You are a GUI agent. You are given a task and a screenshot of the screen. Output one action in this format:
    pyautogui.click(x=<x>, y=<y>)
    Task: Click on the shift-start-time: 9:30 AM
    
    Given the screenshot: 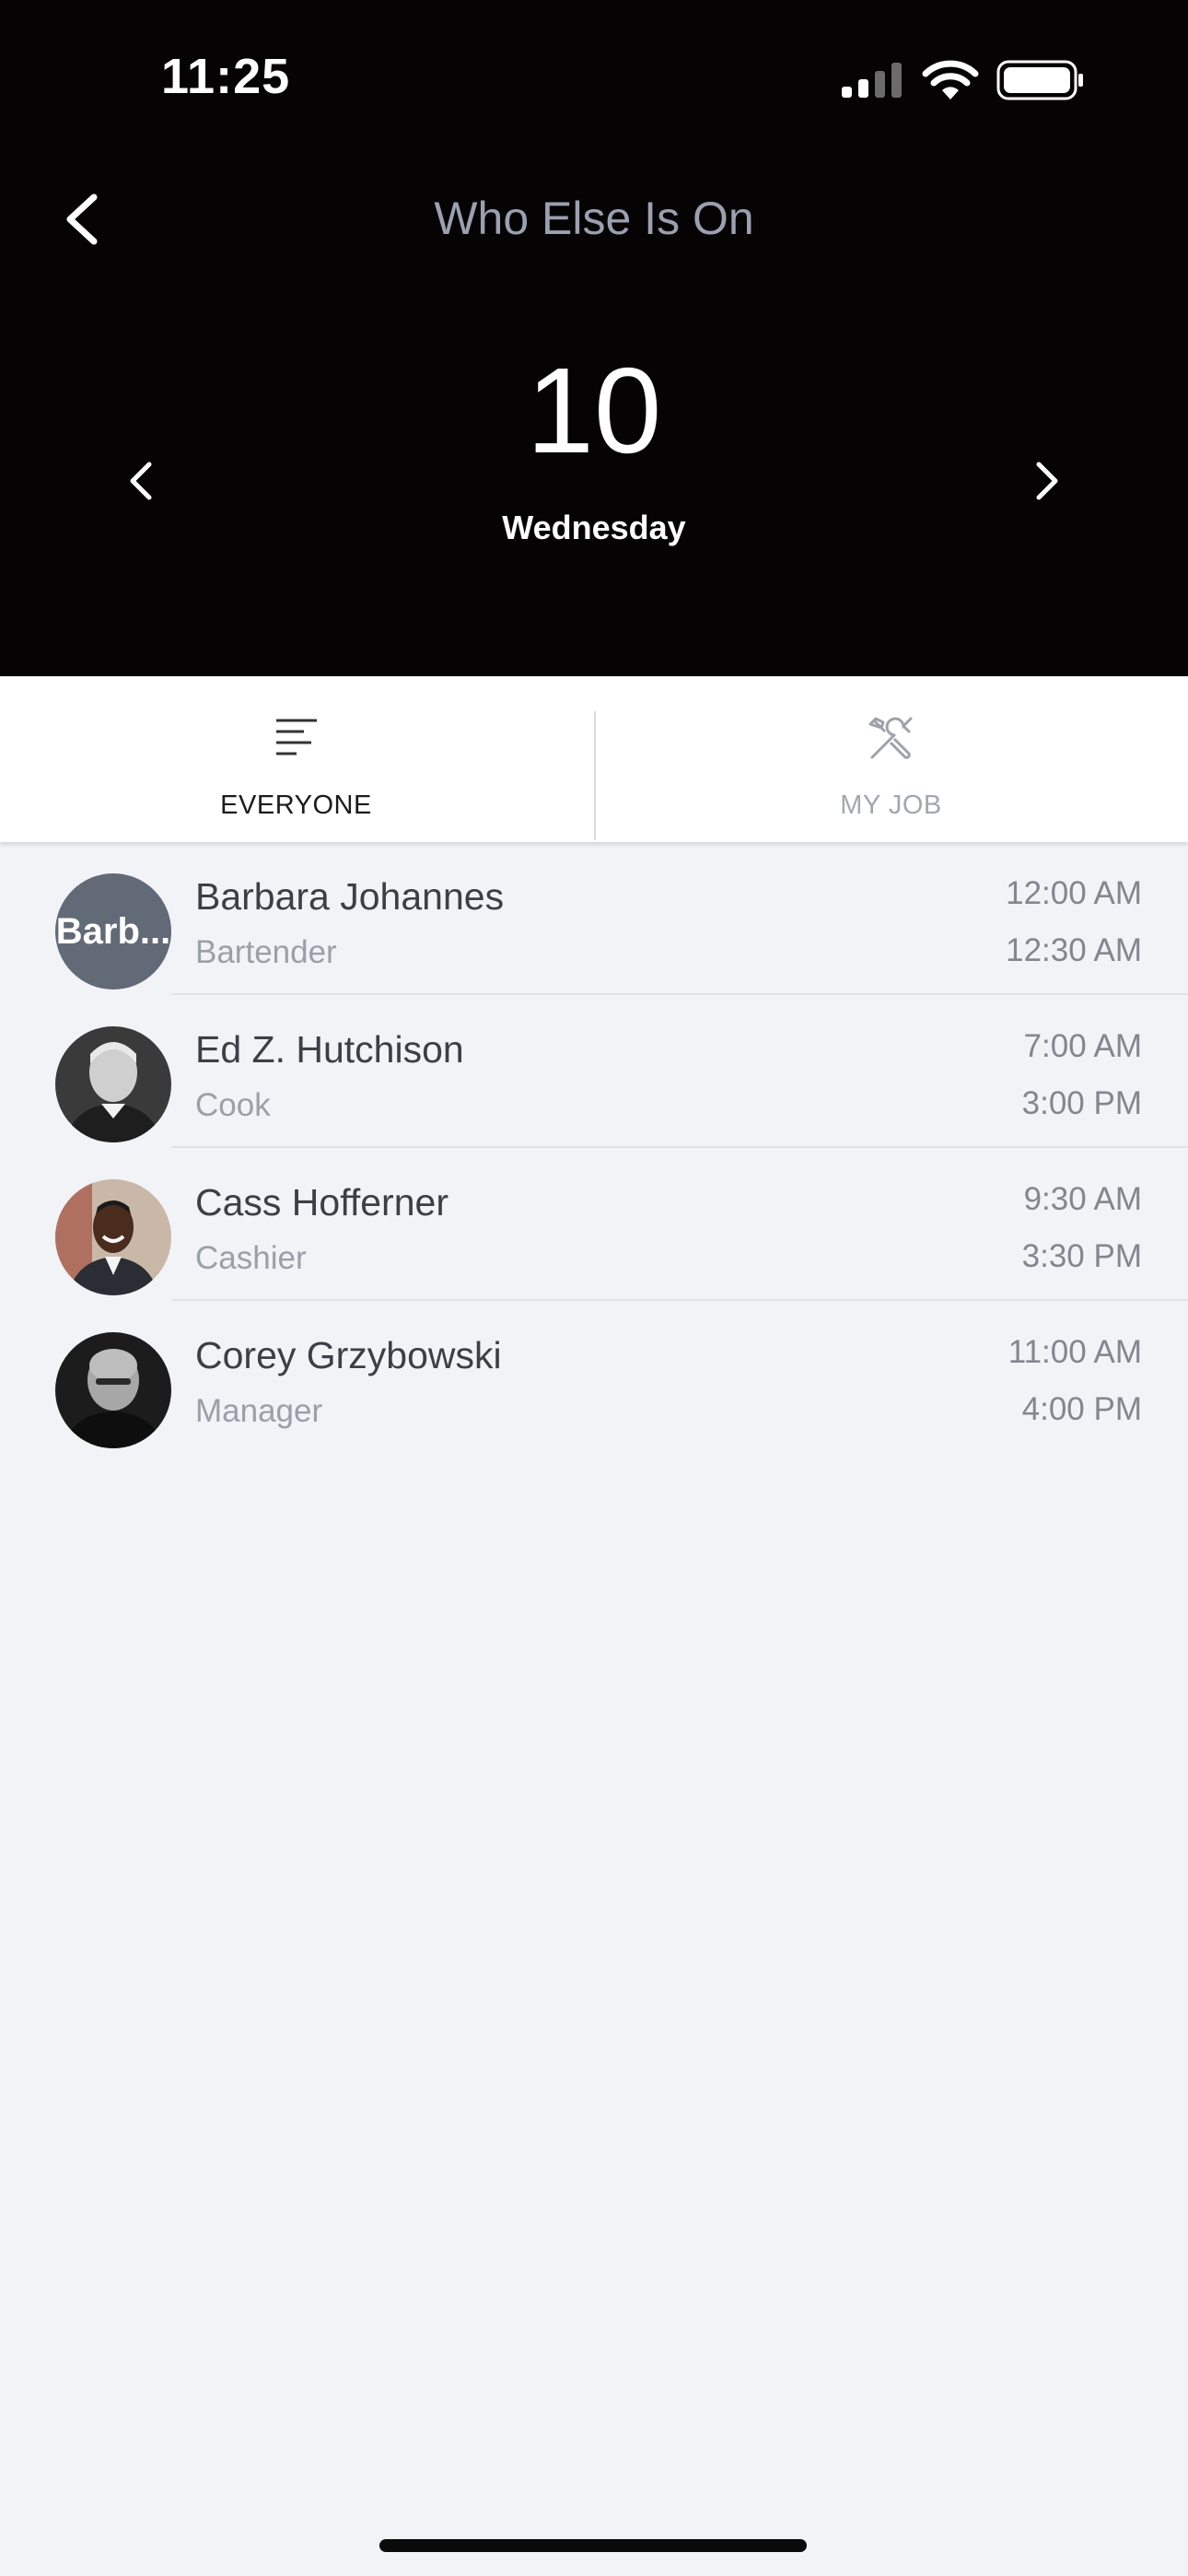 What is the action you would take?
    pyautogui.click(x=1082, y=1199)
    